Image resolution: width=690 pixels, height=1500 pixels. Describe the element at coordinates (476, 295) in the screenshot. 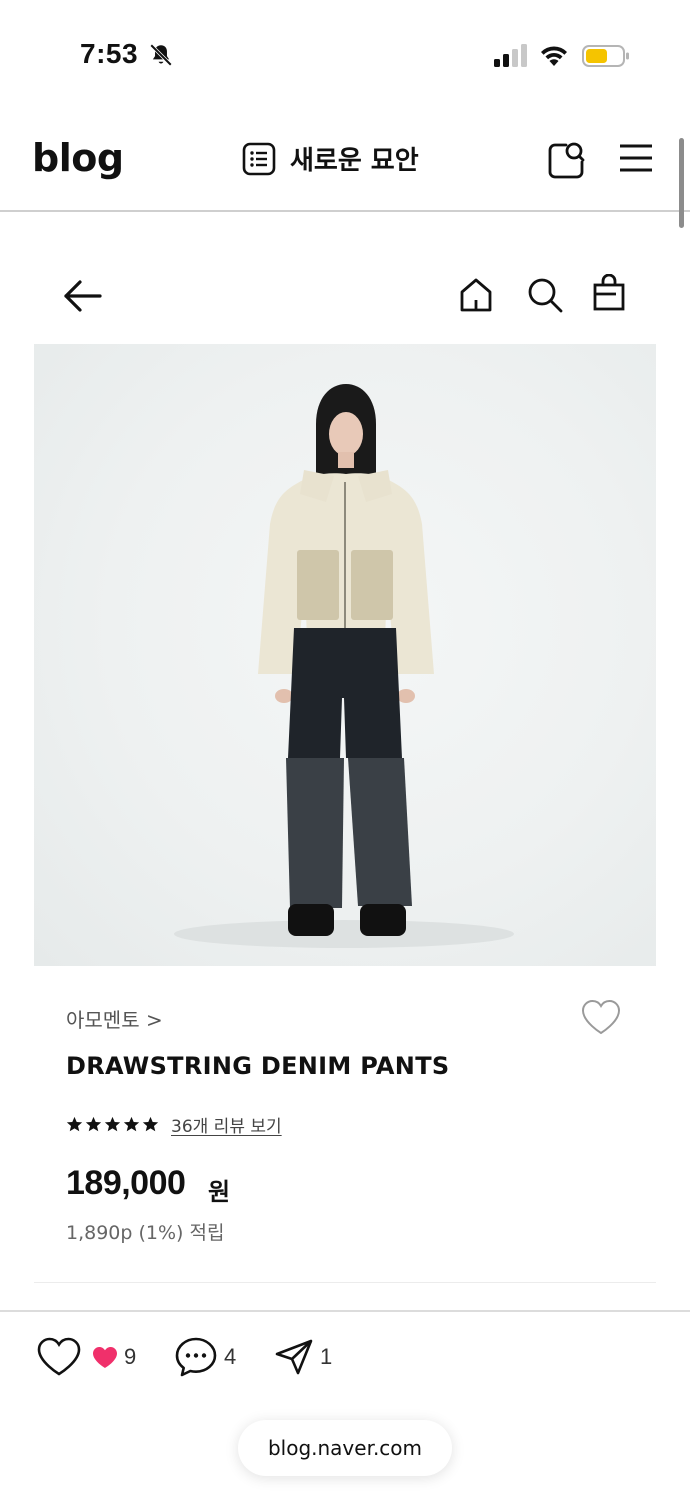

I see `home-icon` at that location.